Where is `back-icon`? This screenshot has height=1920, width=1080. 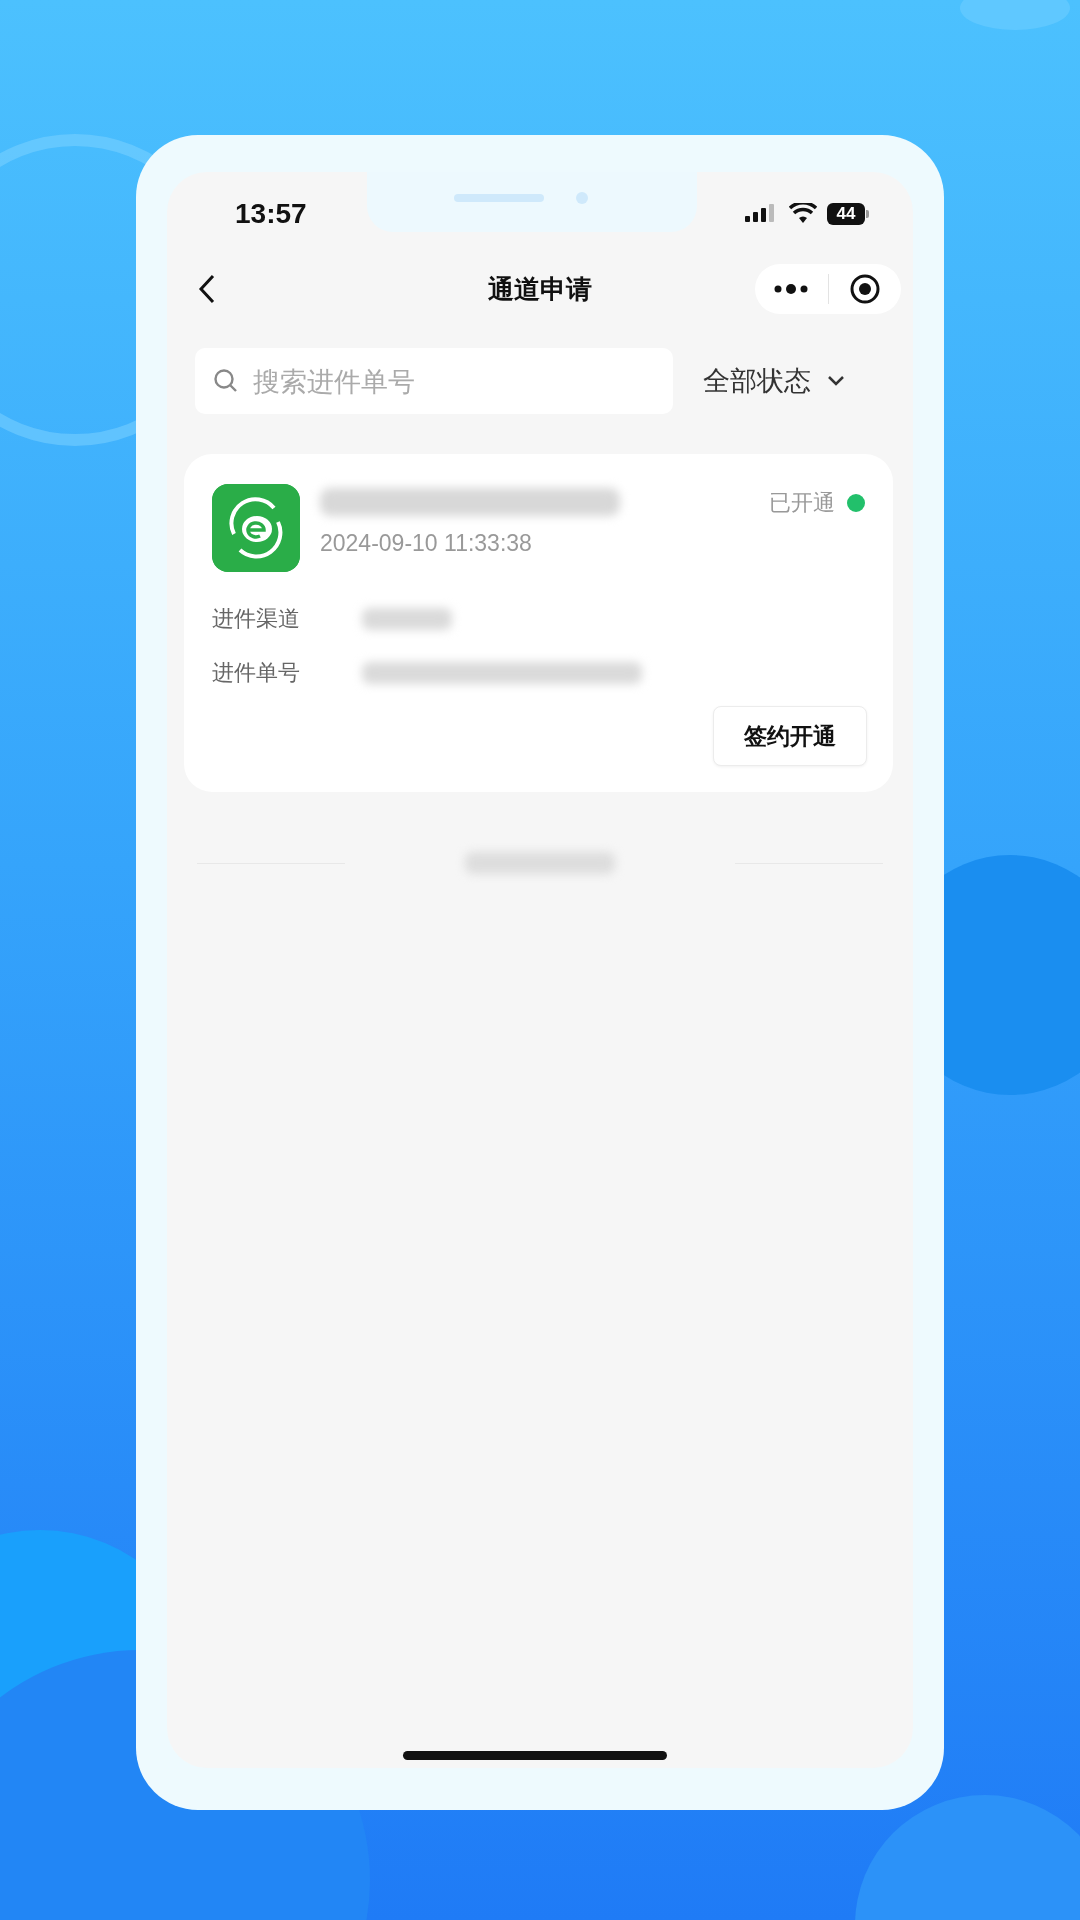
back-icon is located at coordinates (207, 289).